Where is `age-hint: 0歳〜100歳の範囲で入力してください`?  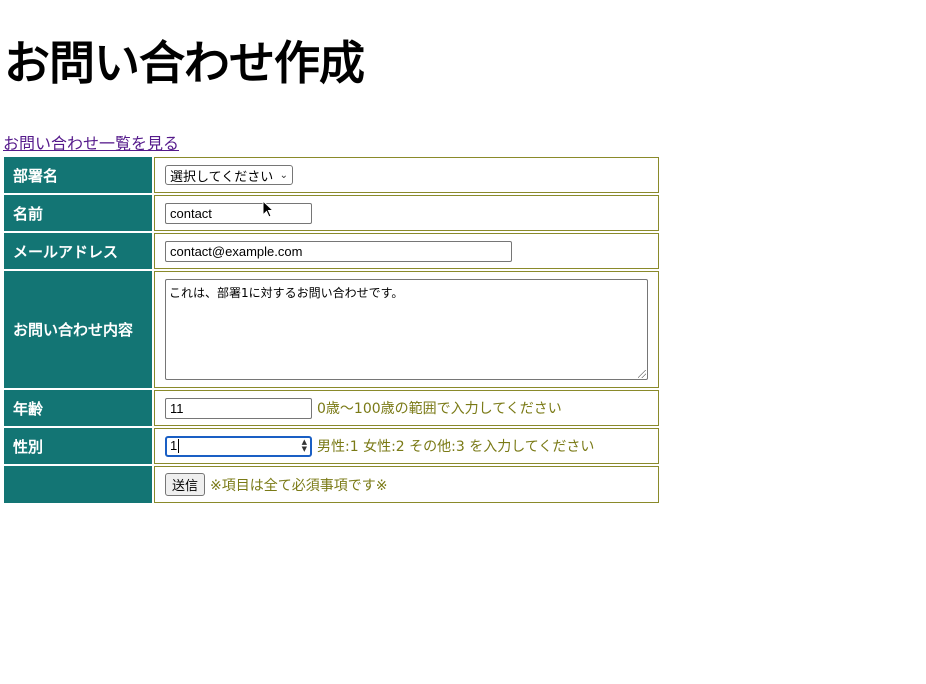
age-hint: 0歳〜100歳の範囲で入力してください is located at coordinates (439, 409).